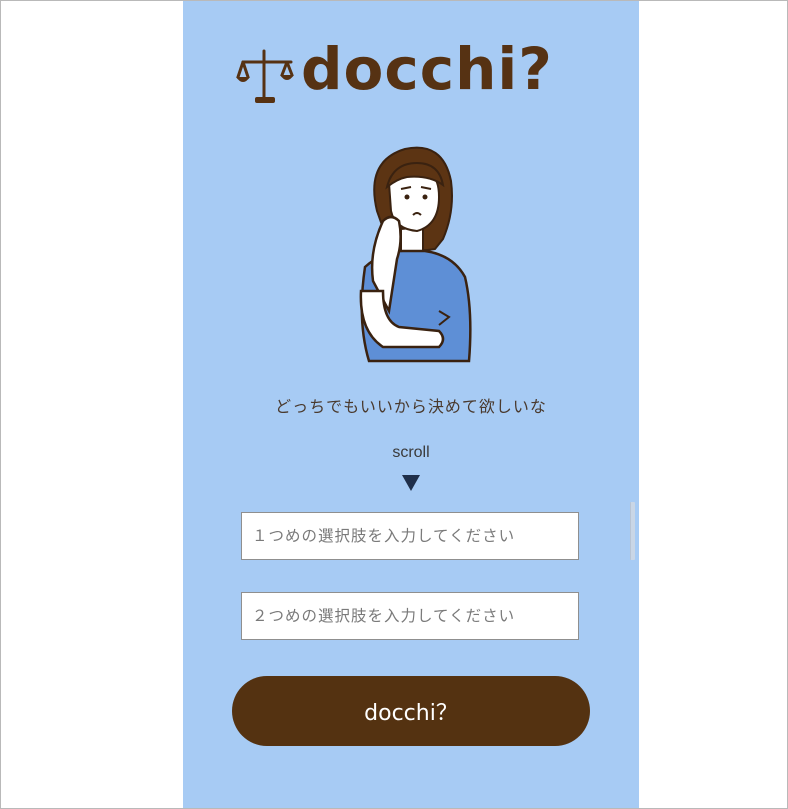  I want to click on option-2-input, so click(410, 616).